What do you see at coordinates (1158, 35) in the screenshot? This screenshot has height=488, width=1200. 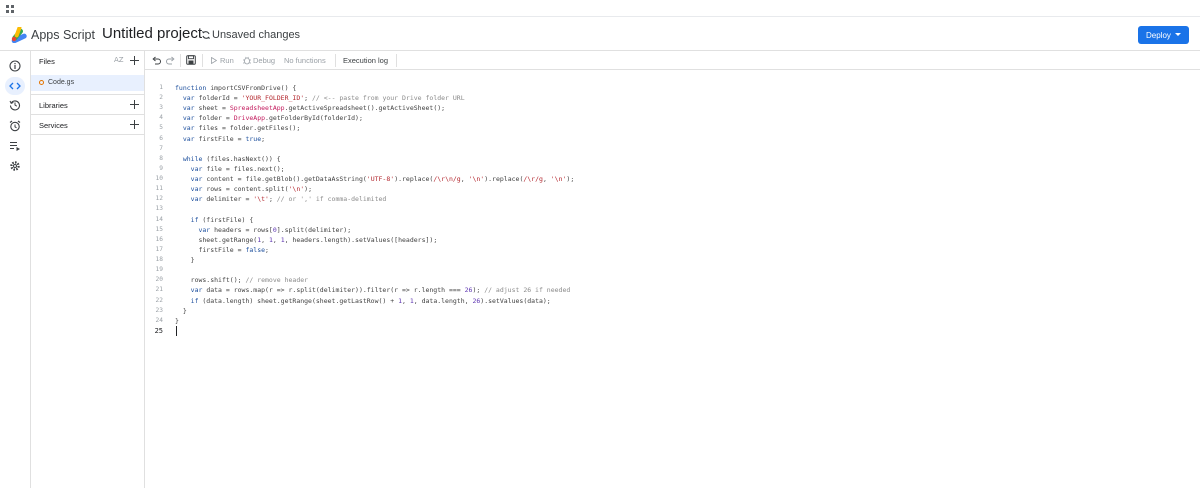 I see `deploy-label: Deploy` at bounding box center [1158, 35].